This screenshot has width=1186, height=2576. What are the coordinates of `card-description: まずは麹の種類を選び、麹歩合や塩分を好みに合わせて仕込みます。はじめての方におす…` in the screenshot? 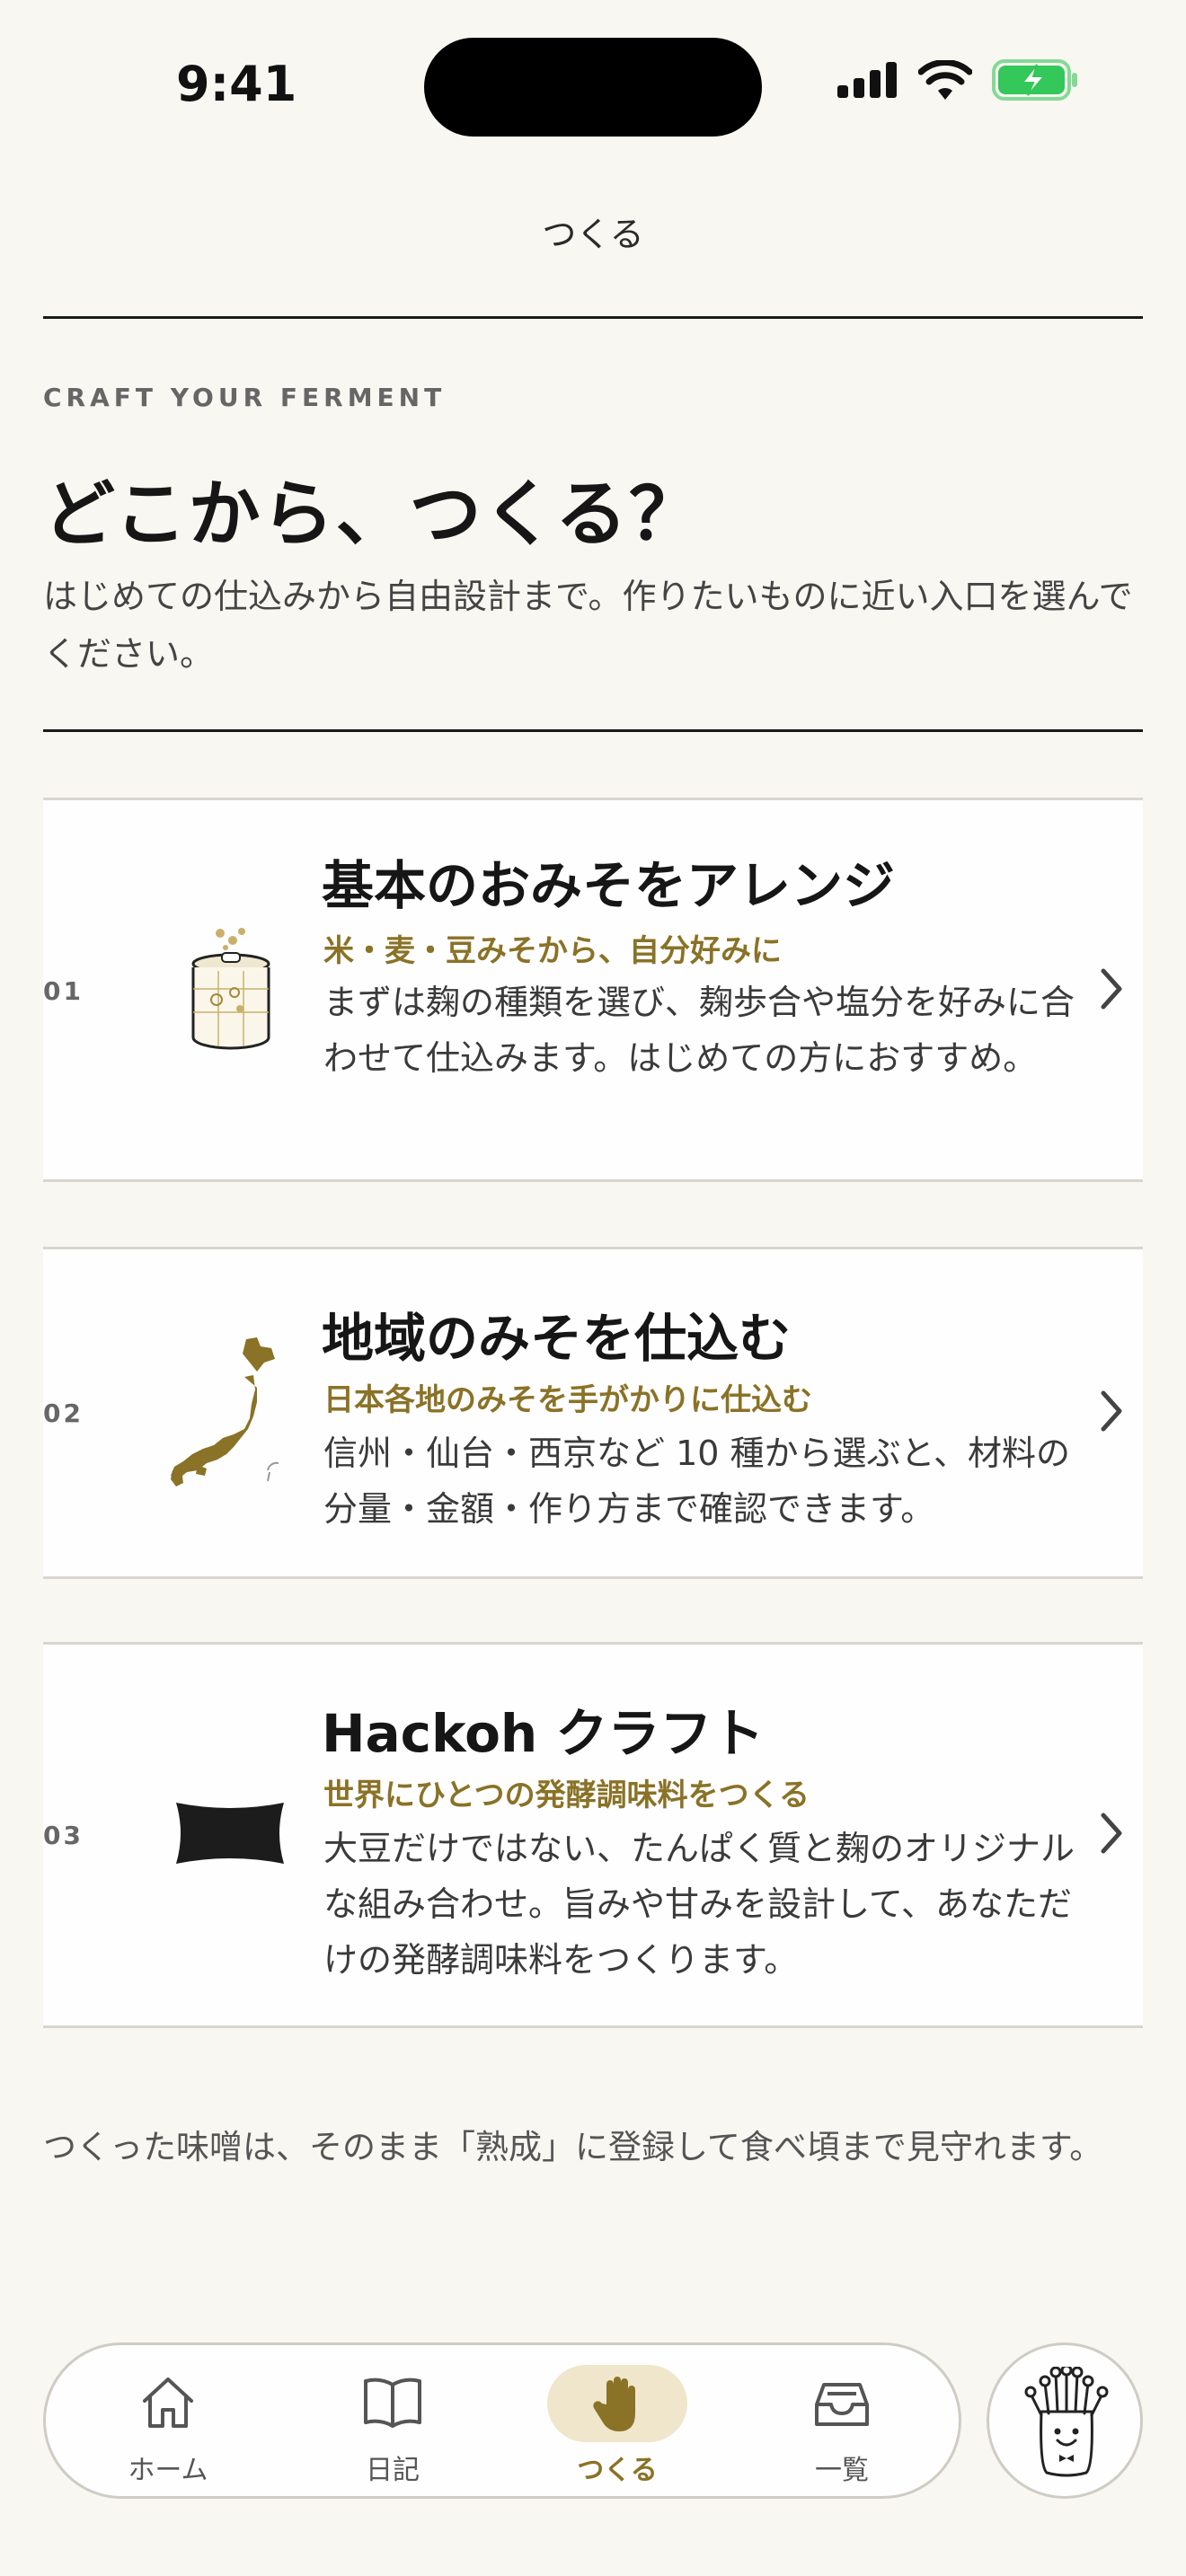 It's located at (699, 1030).